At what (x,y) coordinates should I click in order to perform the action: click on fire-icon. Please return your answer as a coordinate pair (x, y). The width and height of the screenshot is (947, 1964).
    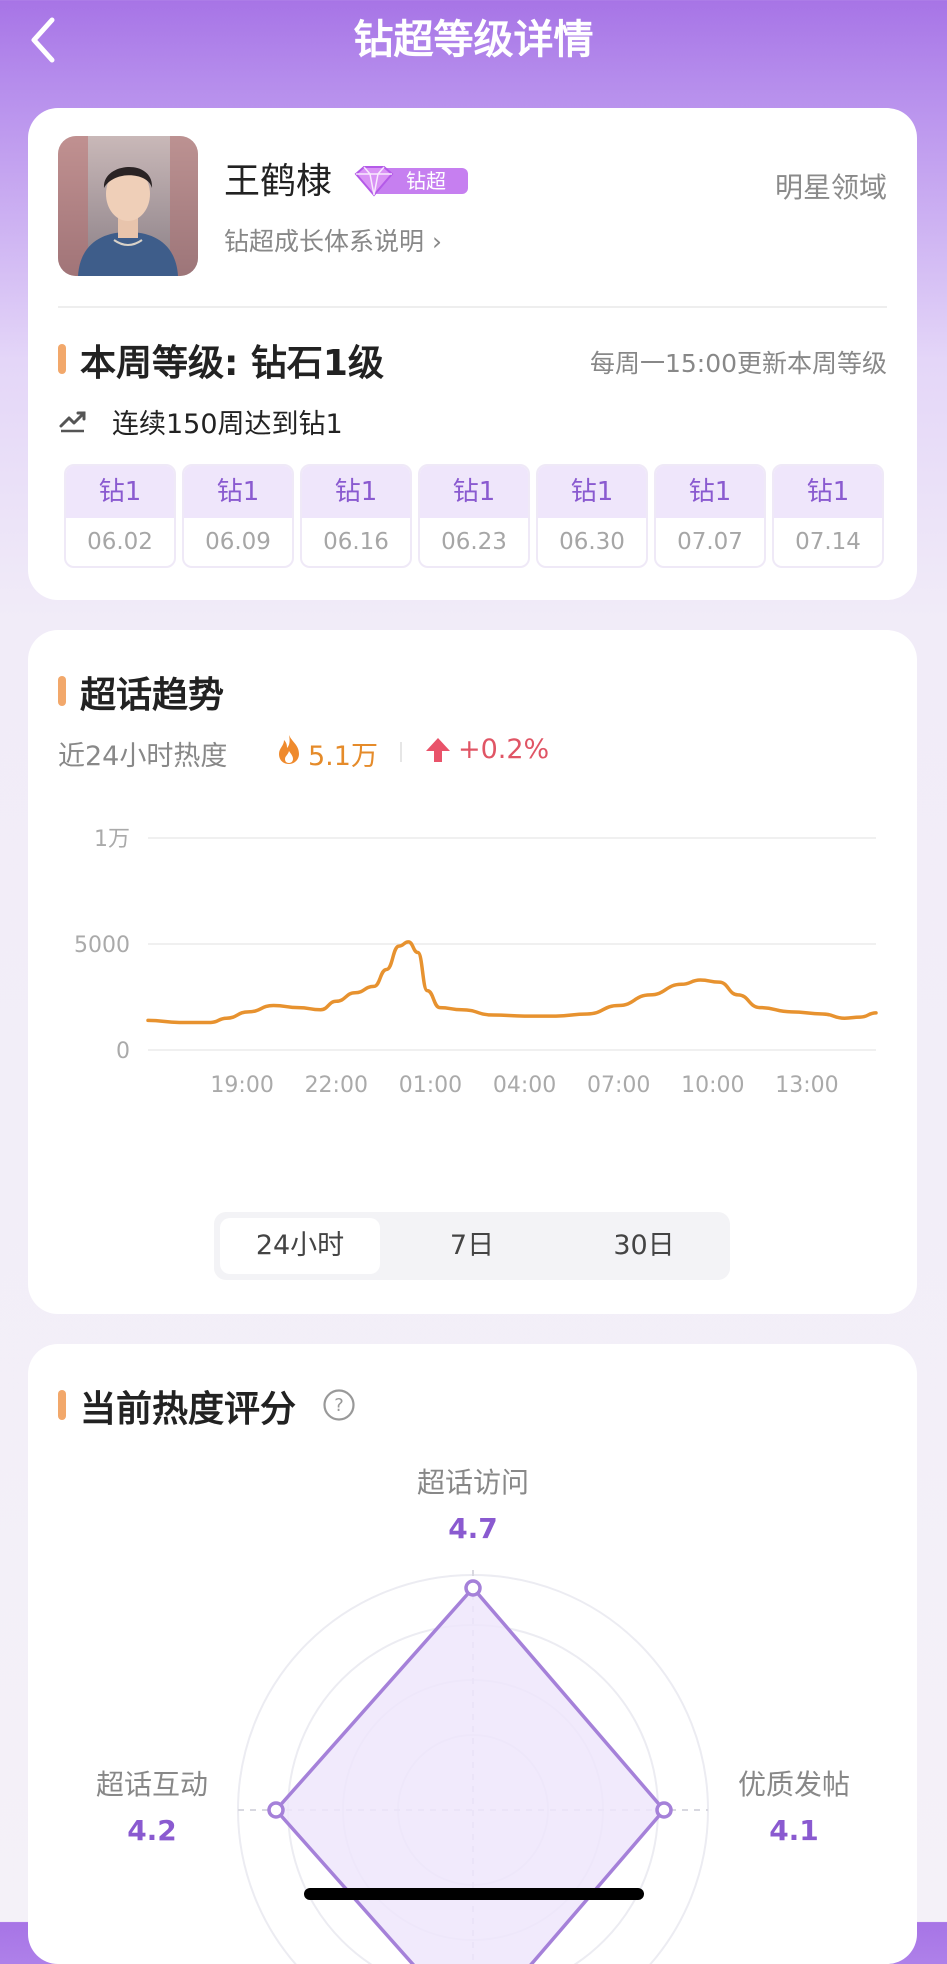
    Looking at the image, I should click on (289, 749).